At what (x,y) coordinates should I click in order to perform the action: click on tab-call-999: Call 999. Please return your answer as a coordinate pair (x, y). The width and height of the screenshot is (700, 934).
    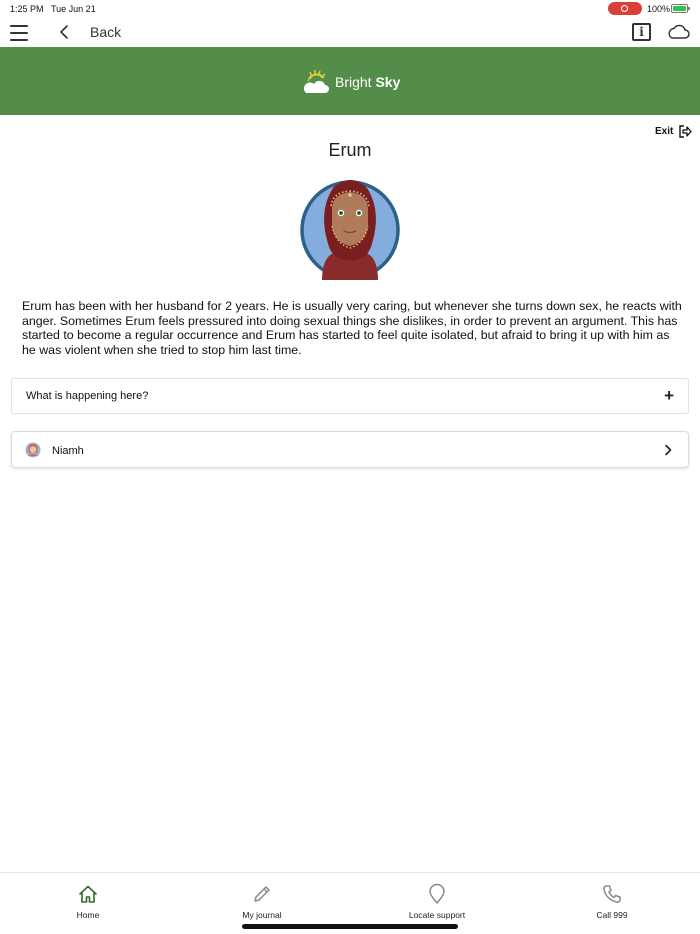
    Looking at the image, I should click on (612, 901).